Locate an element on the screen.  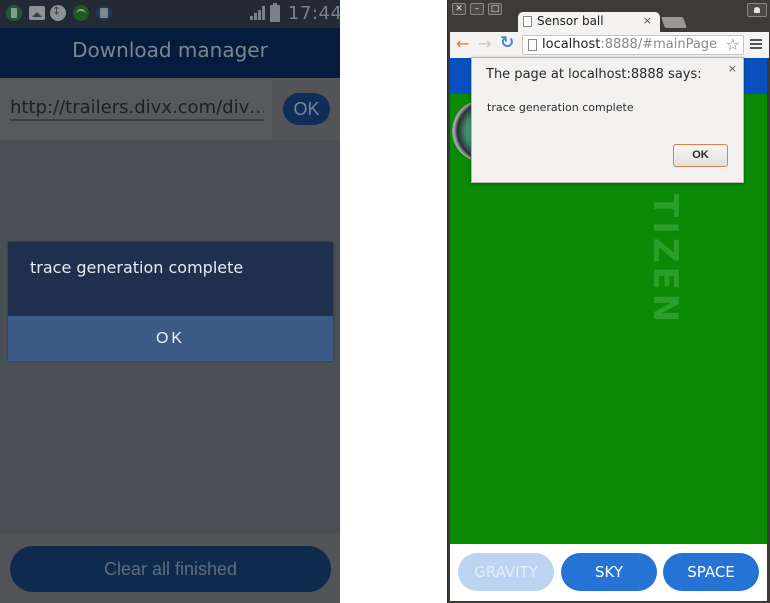
alert-ok-button: OK is located at coordinates (700, 155).